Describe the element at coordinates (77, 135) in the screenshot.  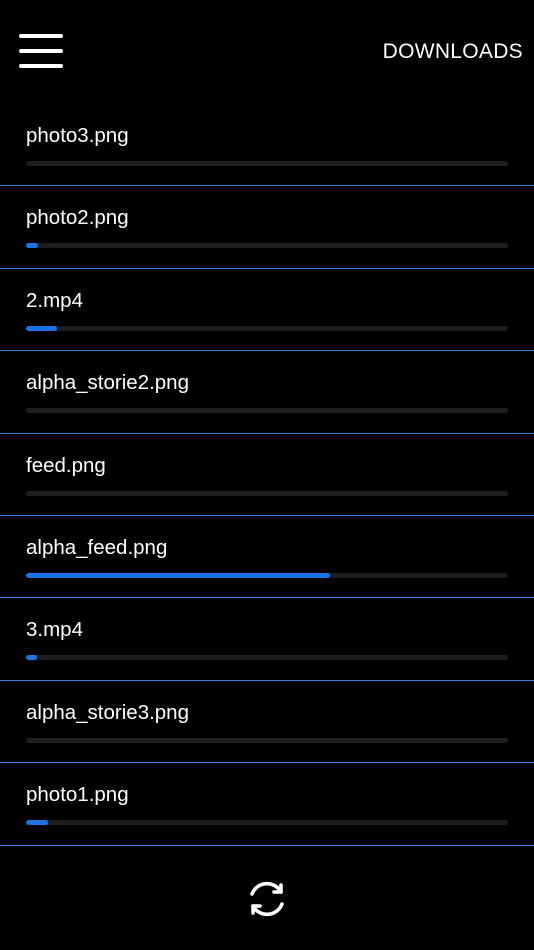
I see `download-filename: photo3.png` at that location.